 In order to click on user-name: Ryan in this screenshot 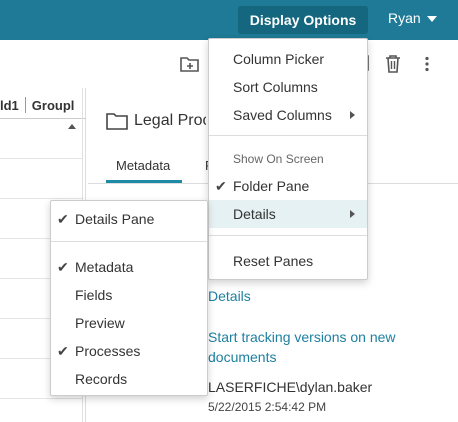, I will do `click(404, 18)`.